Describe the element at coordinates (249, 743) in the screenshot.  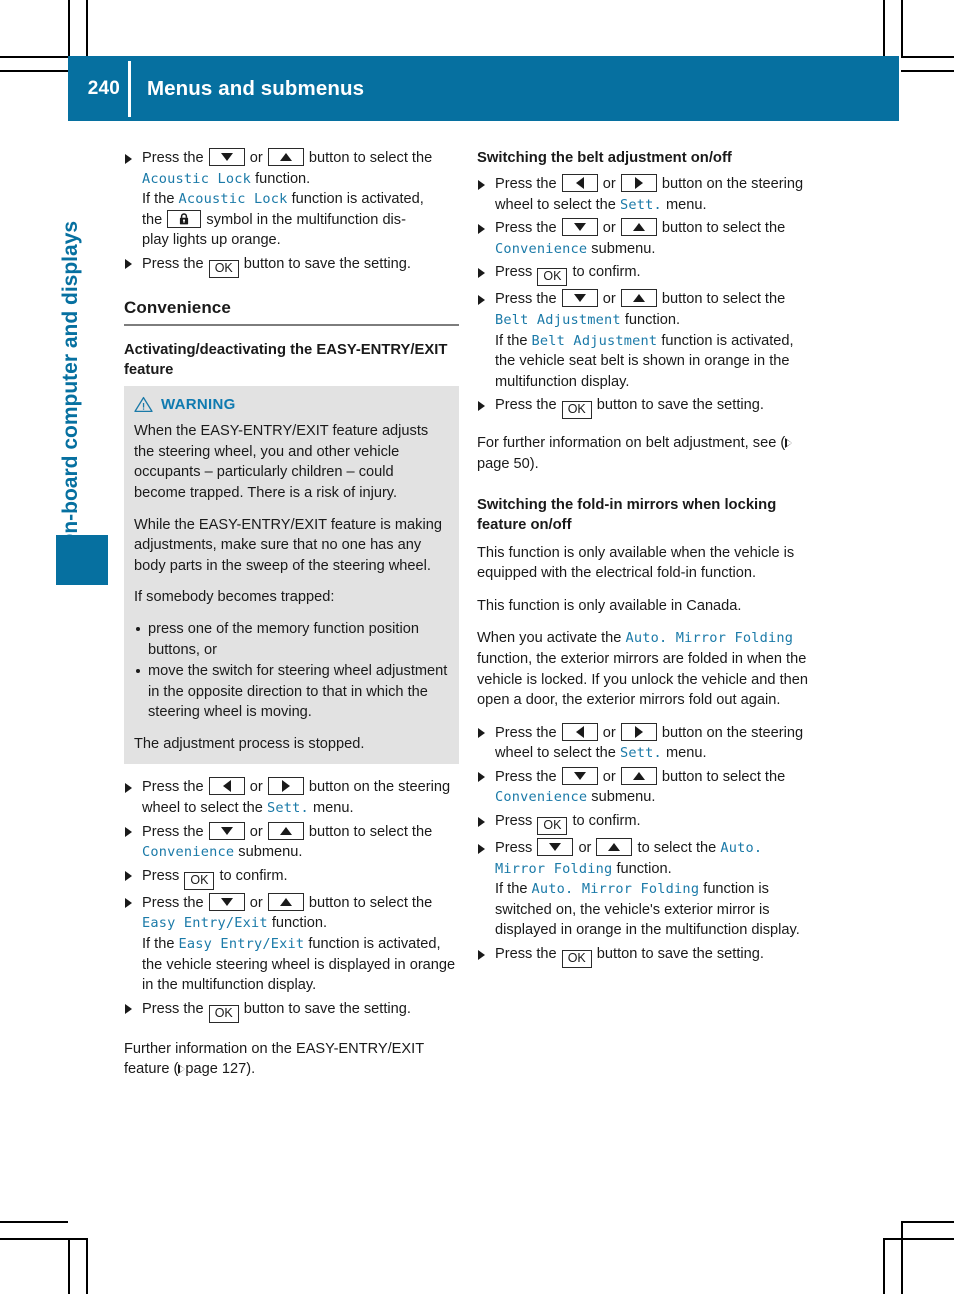
I see `warning-paragraph: The adjustment process is stopped.` at that location.